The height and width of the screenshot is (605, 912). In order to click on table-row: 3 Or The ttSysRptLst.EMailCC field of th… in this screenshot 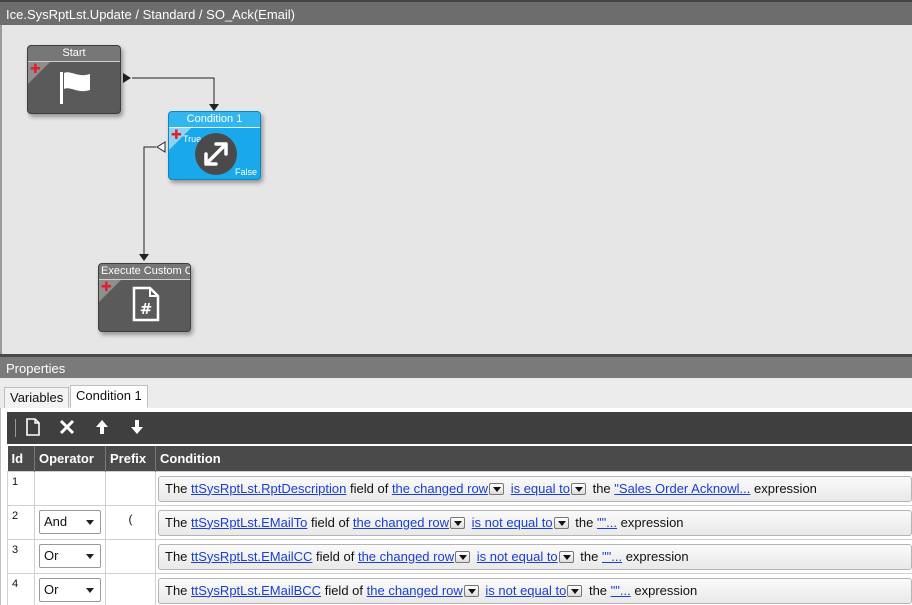, I will do `click(459, 556)`.